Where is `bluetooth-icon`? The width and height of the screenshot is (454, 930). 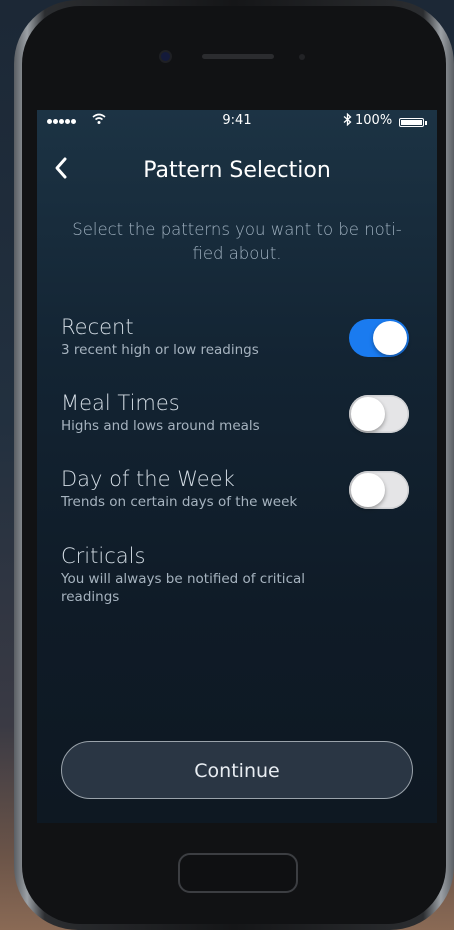
bluetooth-icon is located at coordinates (347, 119).